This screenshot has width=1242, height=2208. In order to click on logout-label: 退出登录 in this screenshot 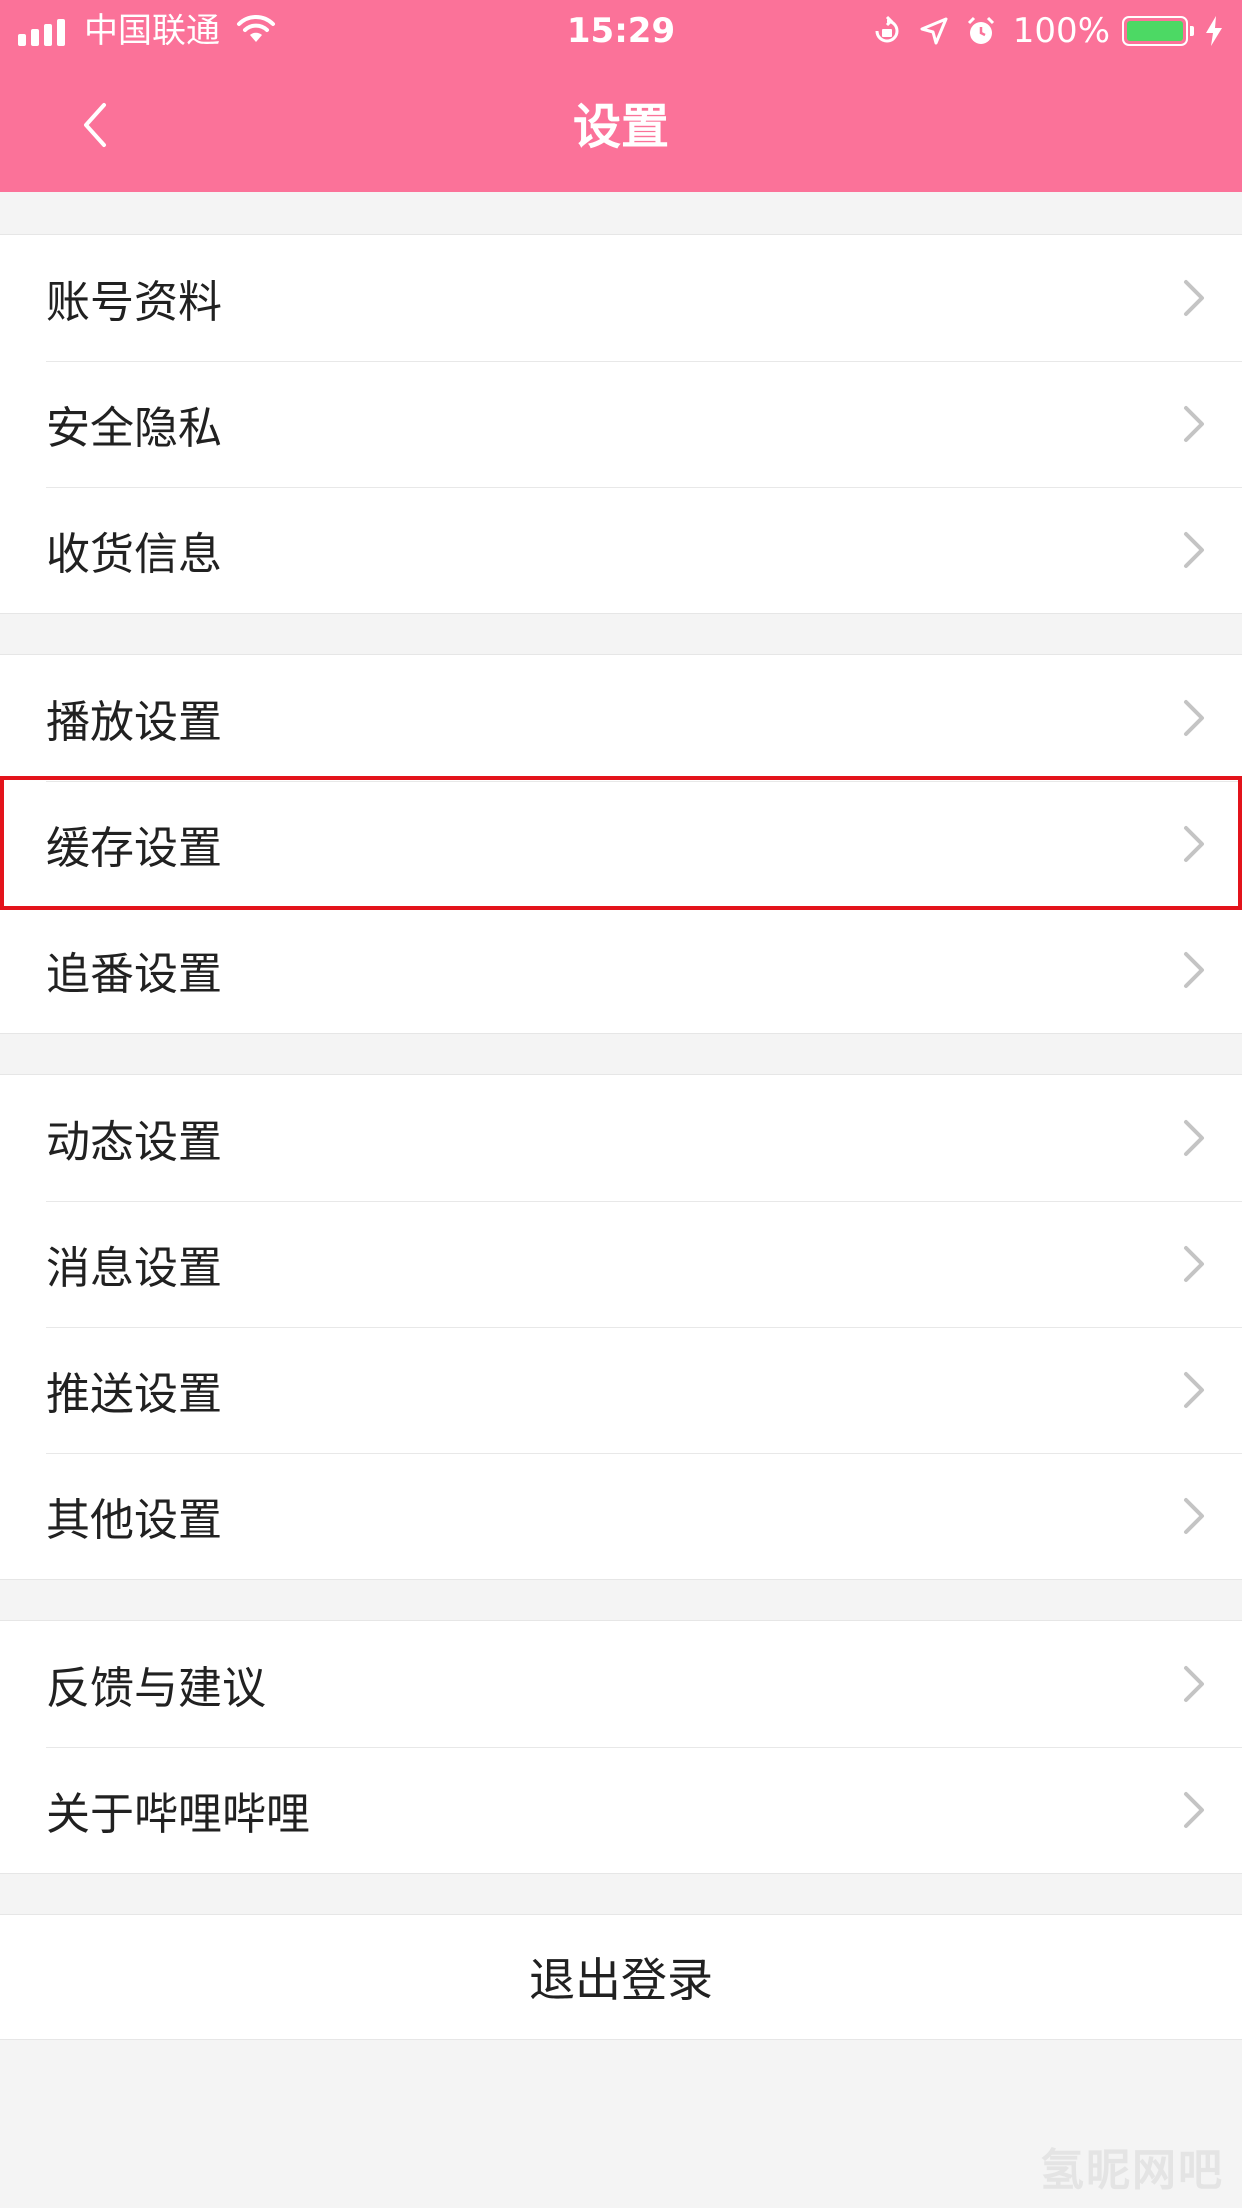, I will do `click(621, 1980)`.